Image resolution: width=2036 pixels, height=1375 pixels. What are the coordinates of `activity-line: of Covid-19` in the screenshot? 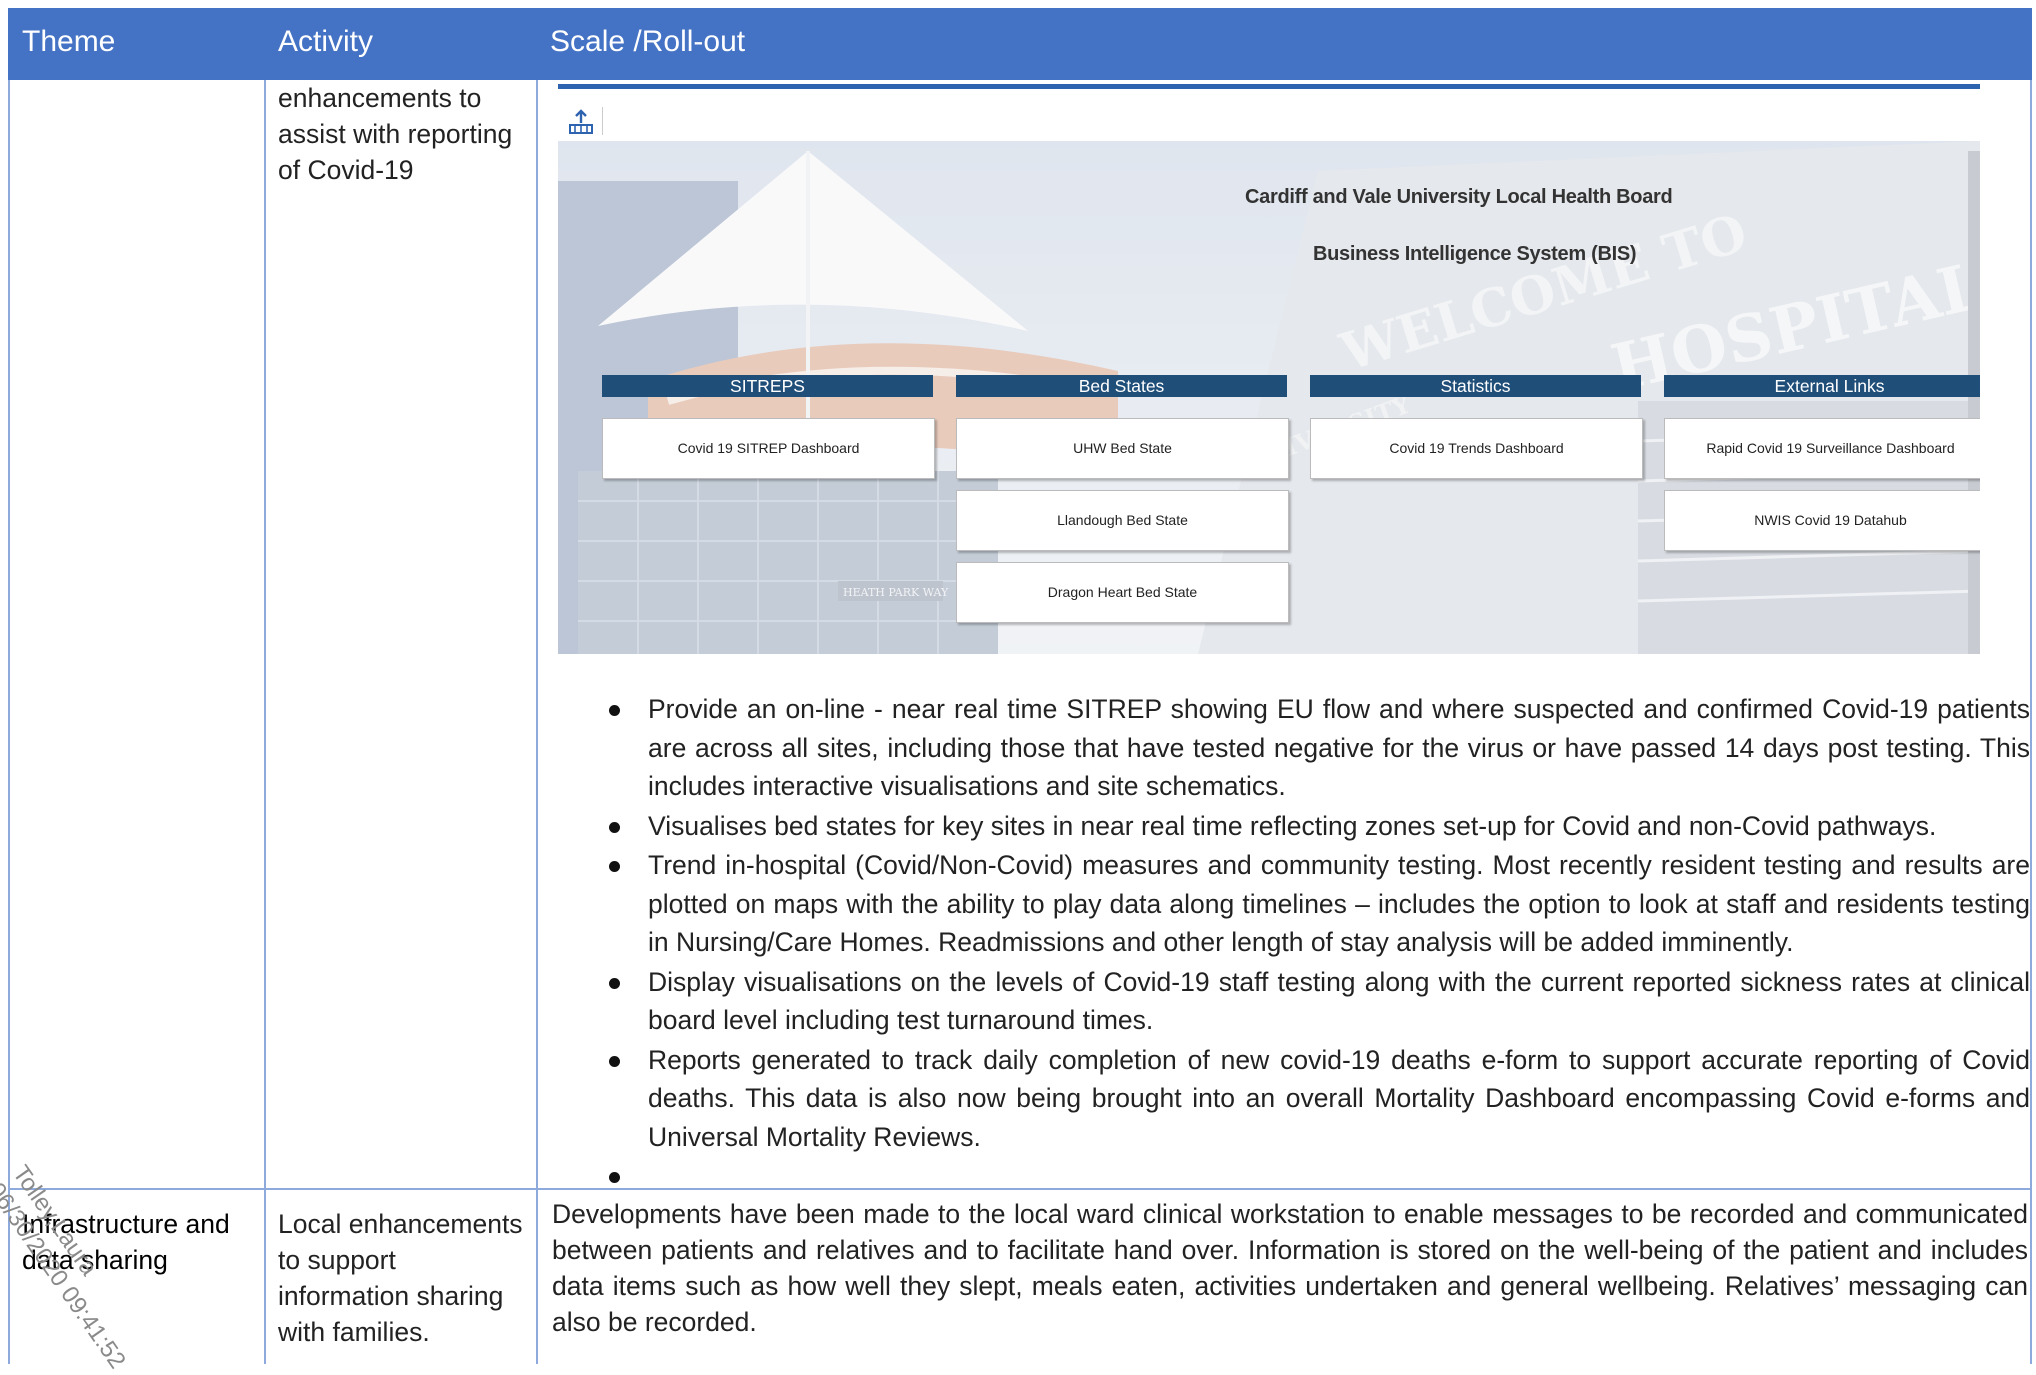 It's located at (346, 170).